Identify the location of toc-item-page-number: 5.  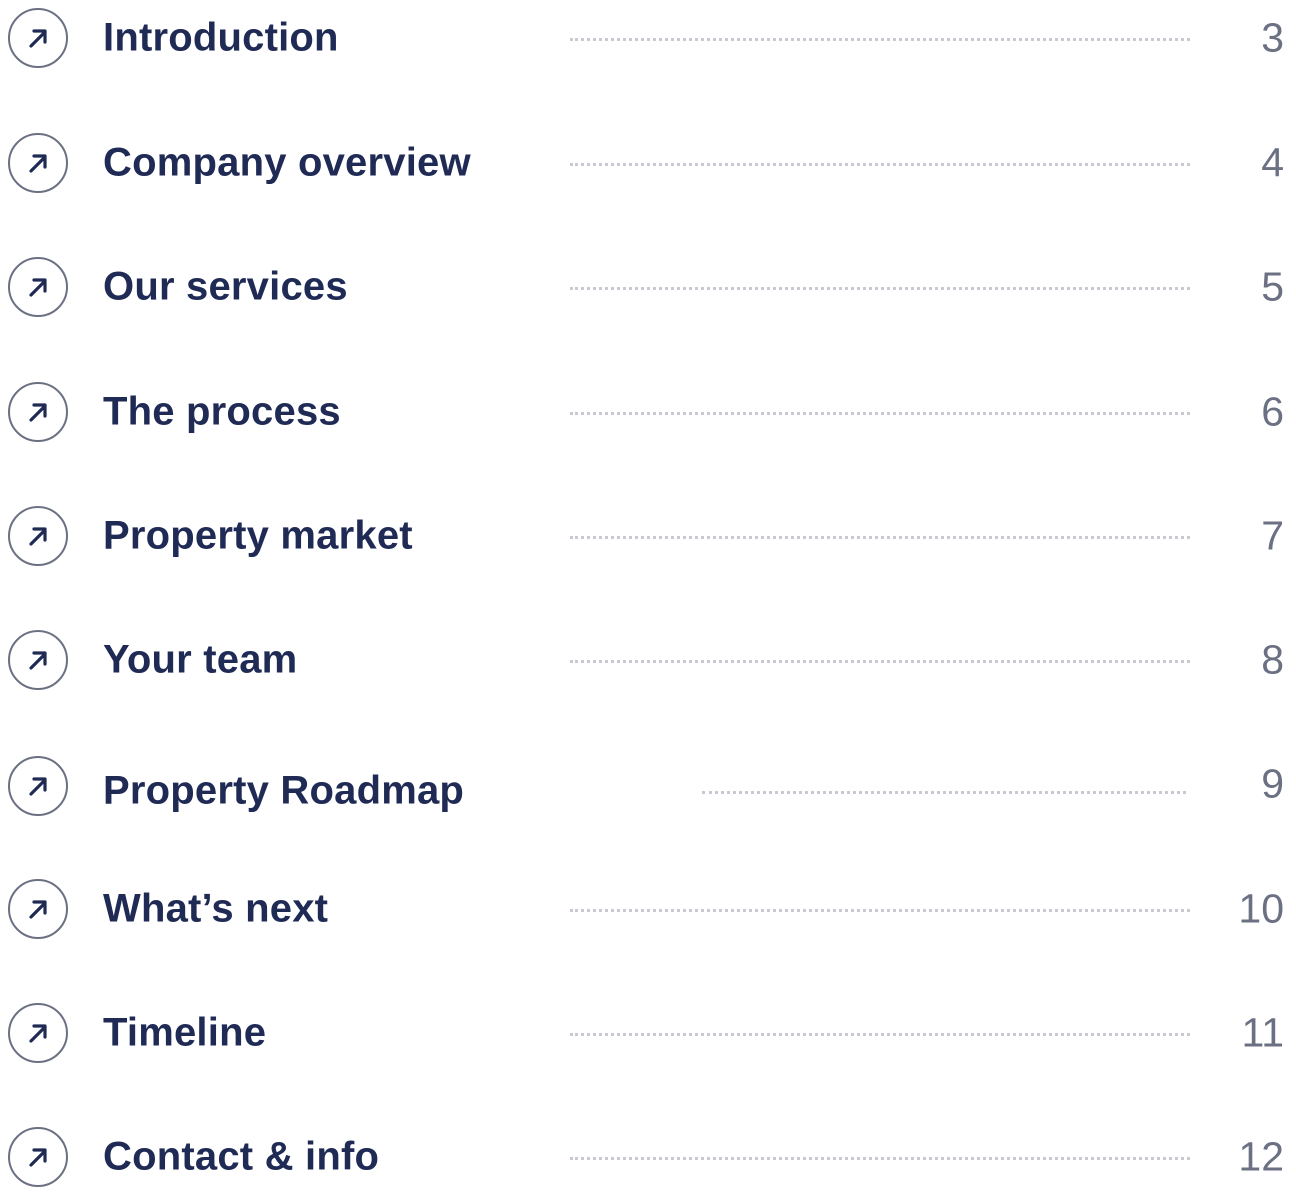
(1272, 286).